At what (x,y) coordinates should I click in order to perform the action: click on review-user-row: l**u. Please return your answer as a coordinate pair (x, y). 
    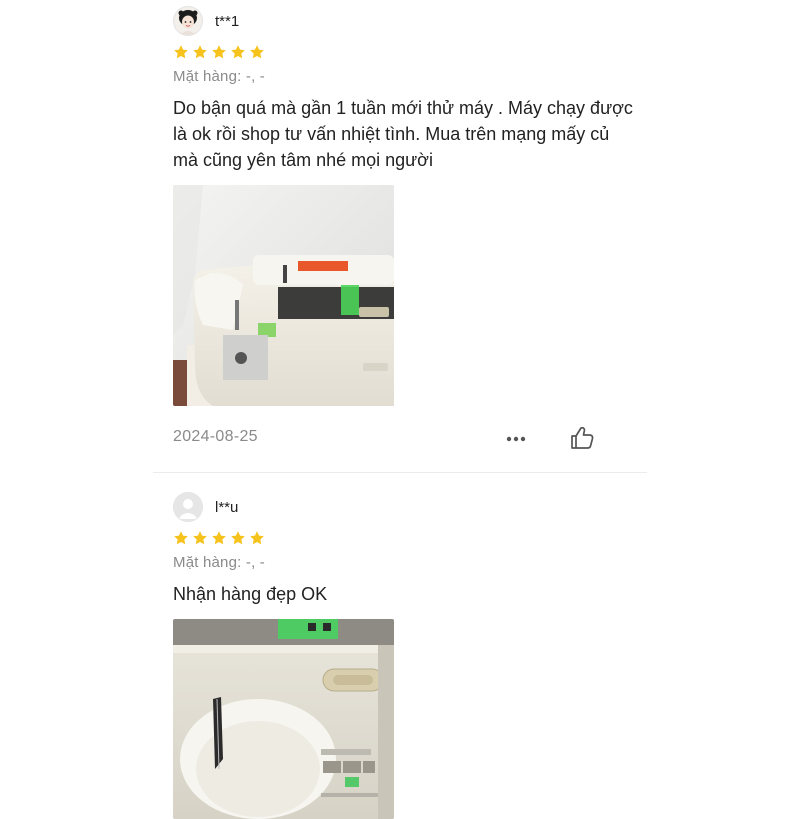
    Looking at the image, I should click on (393, 507).